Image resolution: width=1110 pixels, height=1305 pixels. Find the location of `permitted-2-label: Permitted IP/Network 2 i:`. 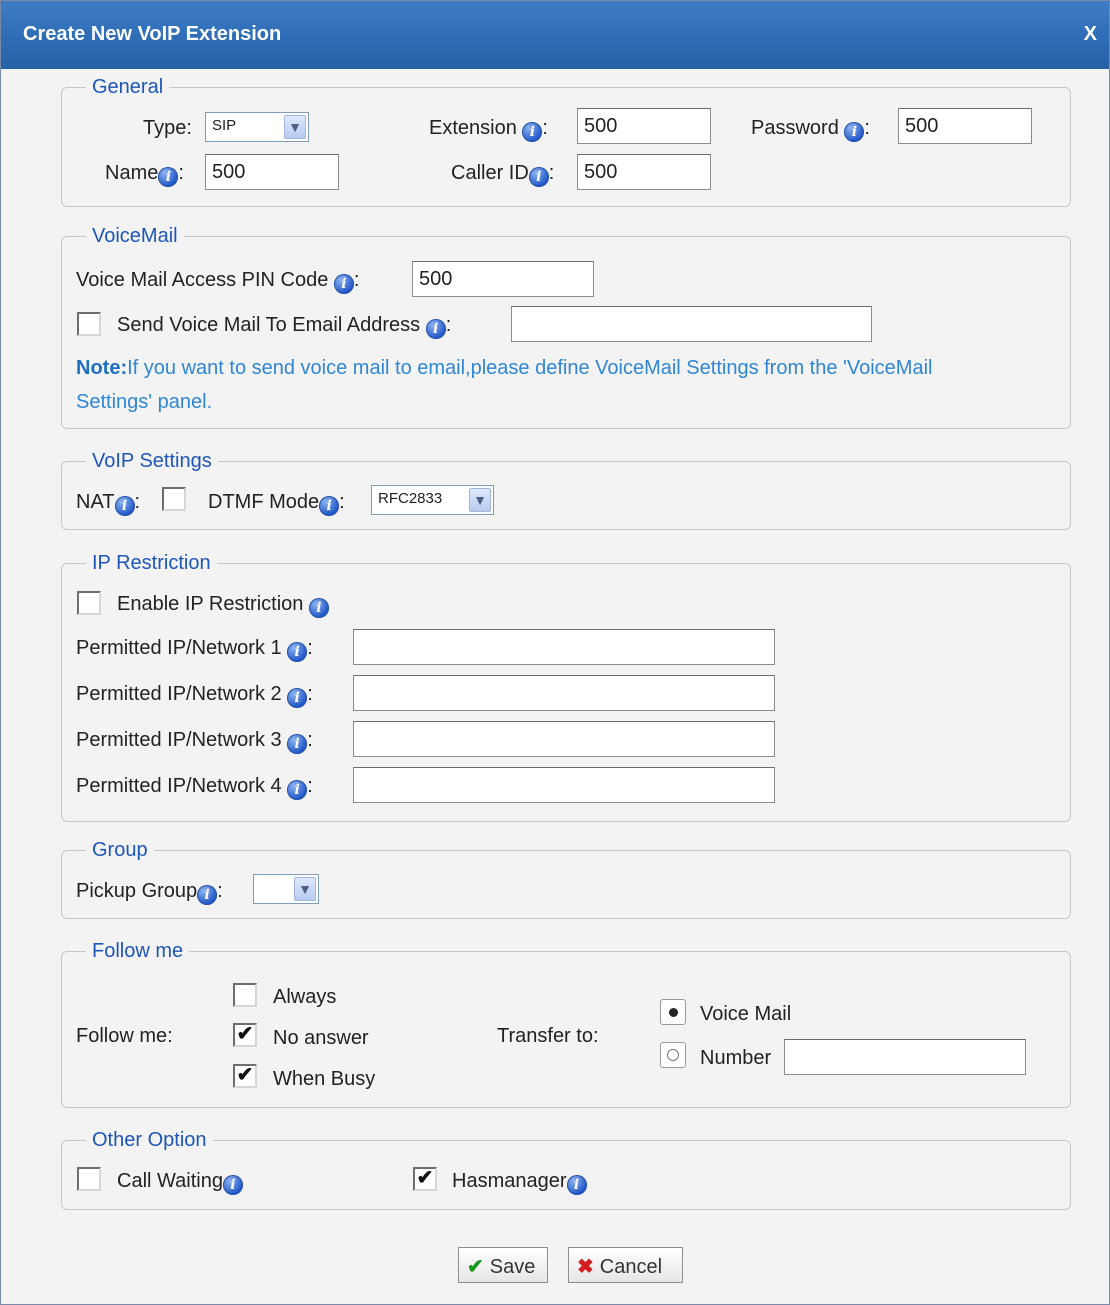

permitted-2-label: Permitted IP/Network 2 i: is located at coordinates (194, 695).